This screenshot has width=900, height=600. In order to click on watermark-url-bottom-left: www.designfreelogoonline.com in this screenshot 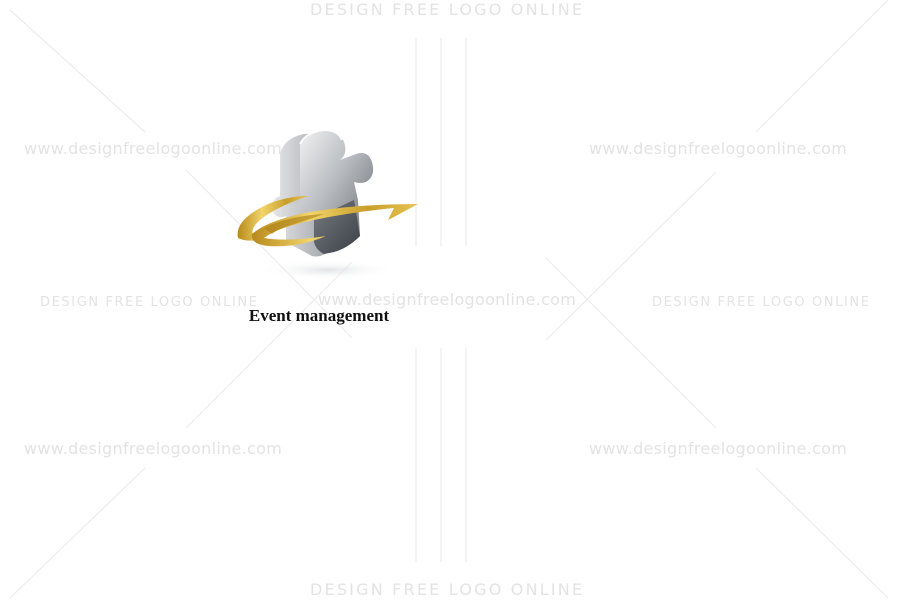, I will do `click(153, 448)`.